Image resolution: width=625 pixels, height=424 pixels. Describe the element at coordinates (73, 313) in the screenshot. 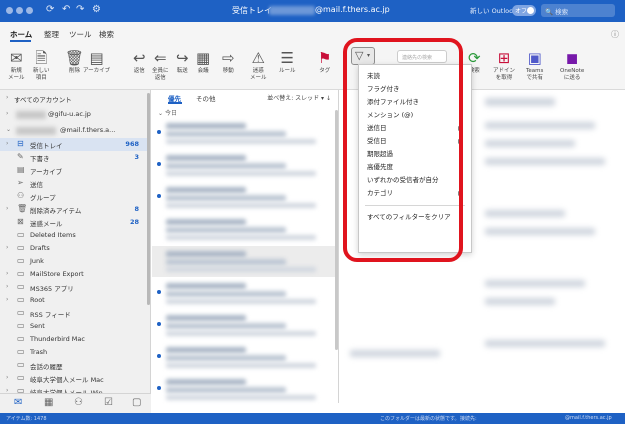

I see `sidebar-item-rss: ▭ RSS フィード` at that location.